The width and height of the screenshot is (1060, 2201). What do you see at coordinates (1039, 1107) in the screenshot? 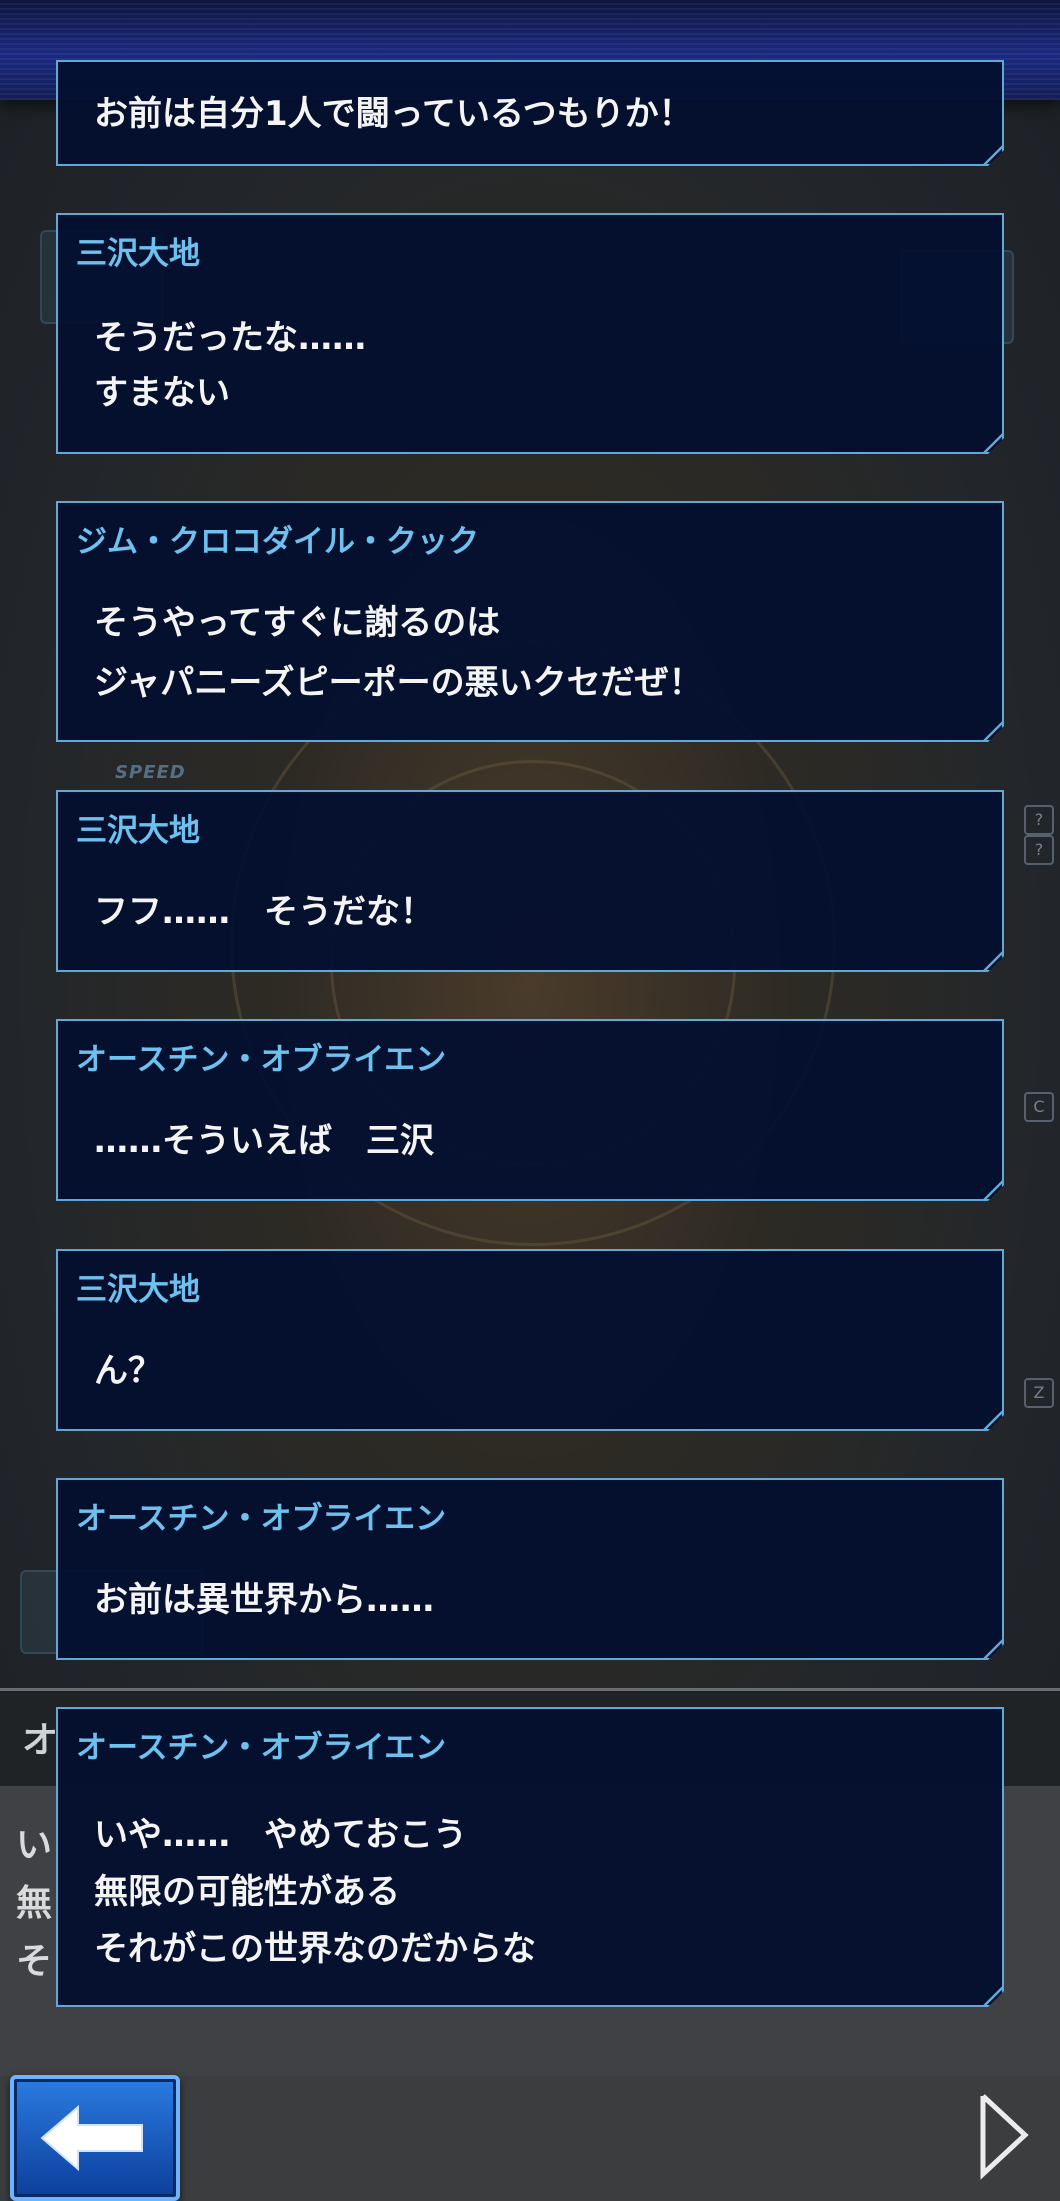
I see `side-tick: C` at bounding box center [1039, 1107].